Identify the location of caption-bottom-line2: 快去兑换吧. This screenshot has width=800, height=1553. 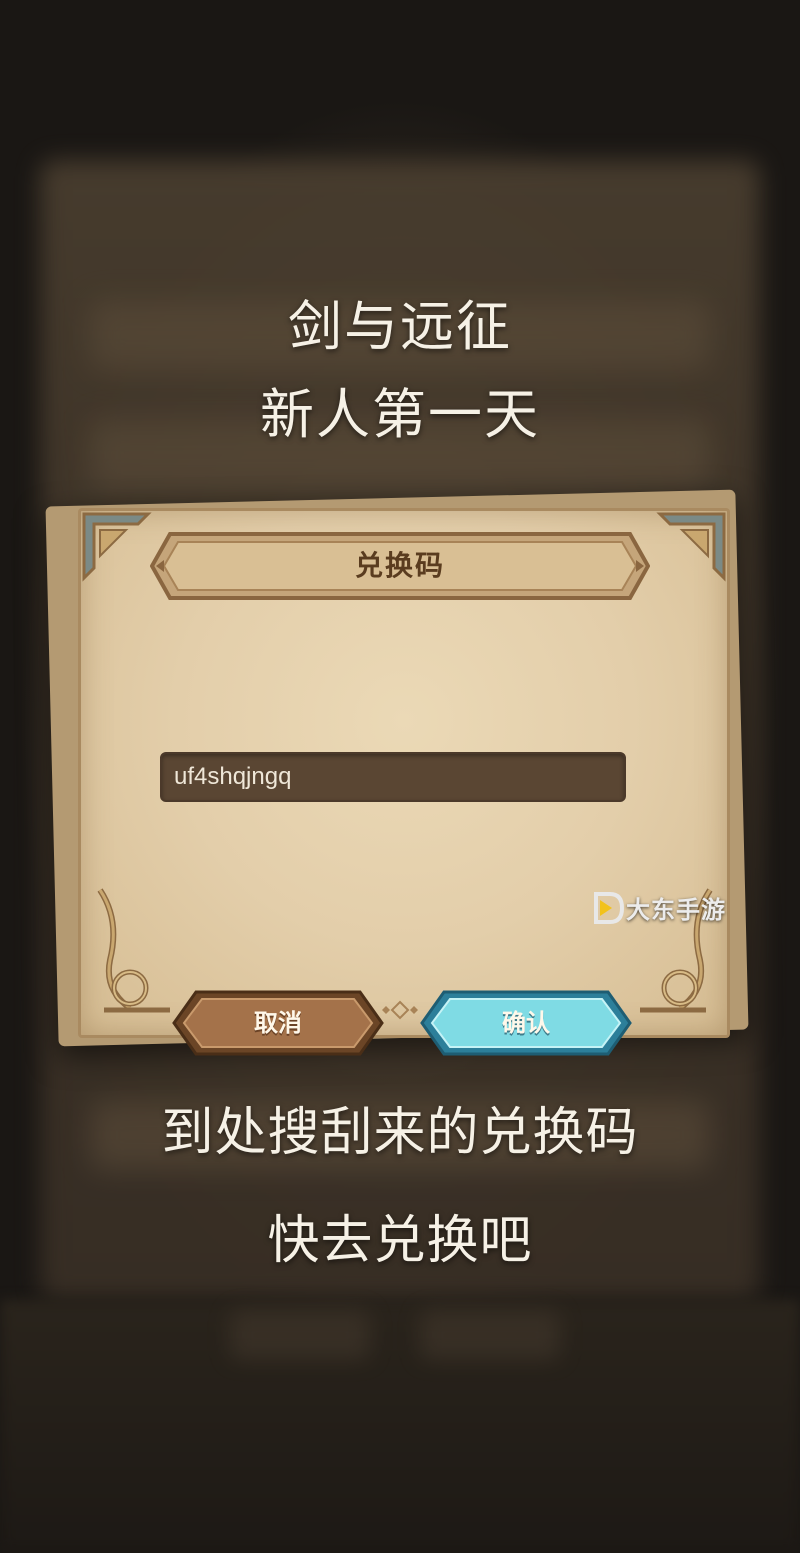
(400, 1241).